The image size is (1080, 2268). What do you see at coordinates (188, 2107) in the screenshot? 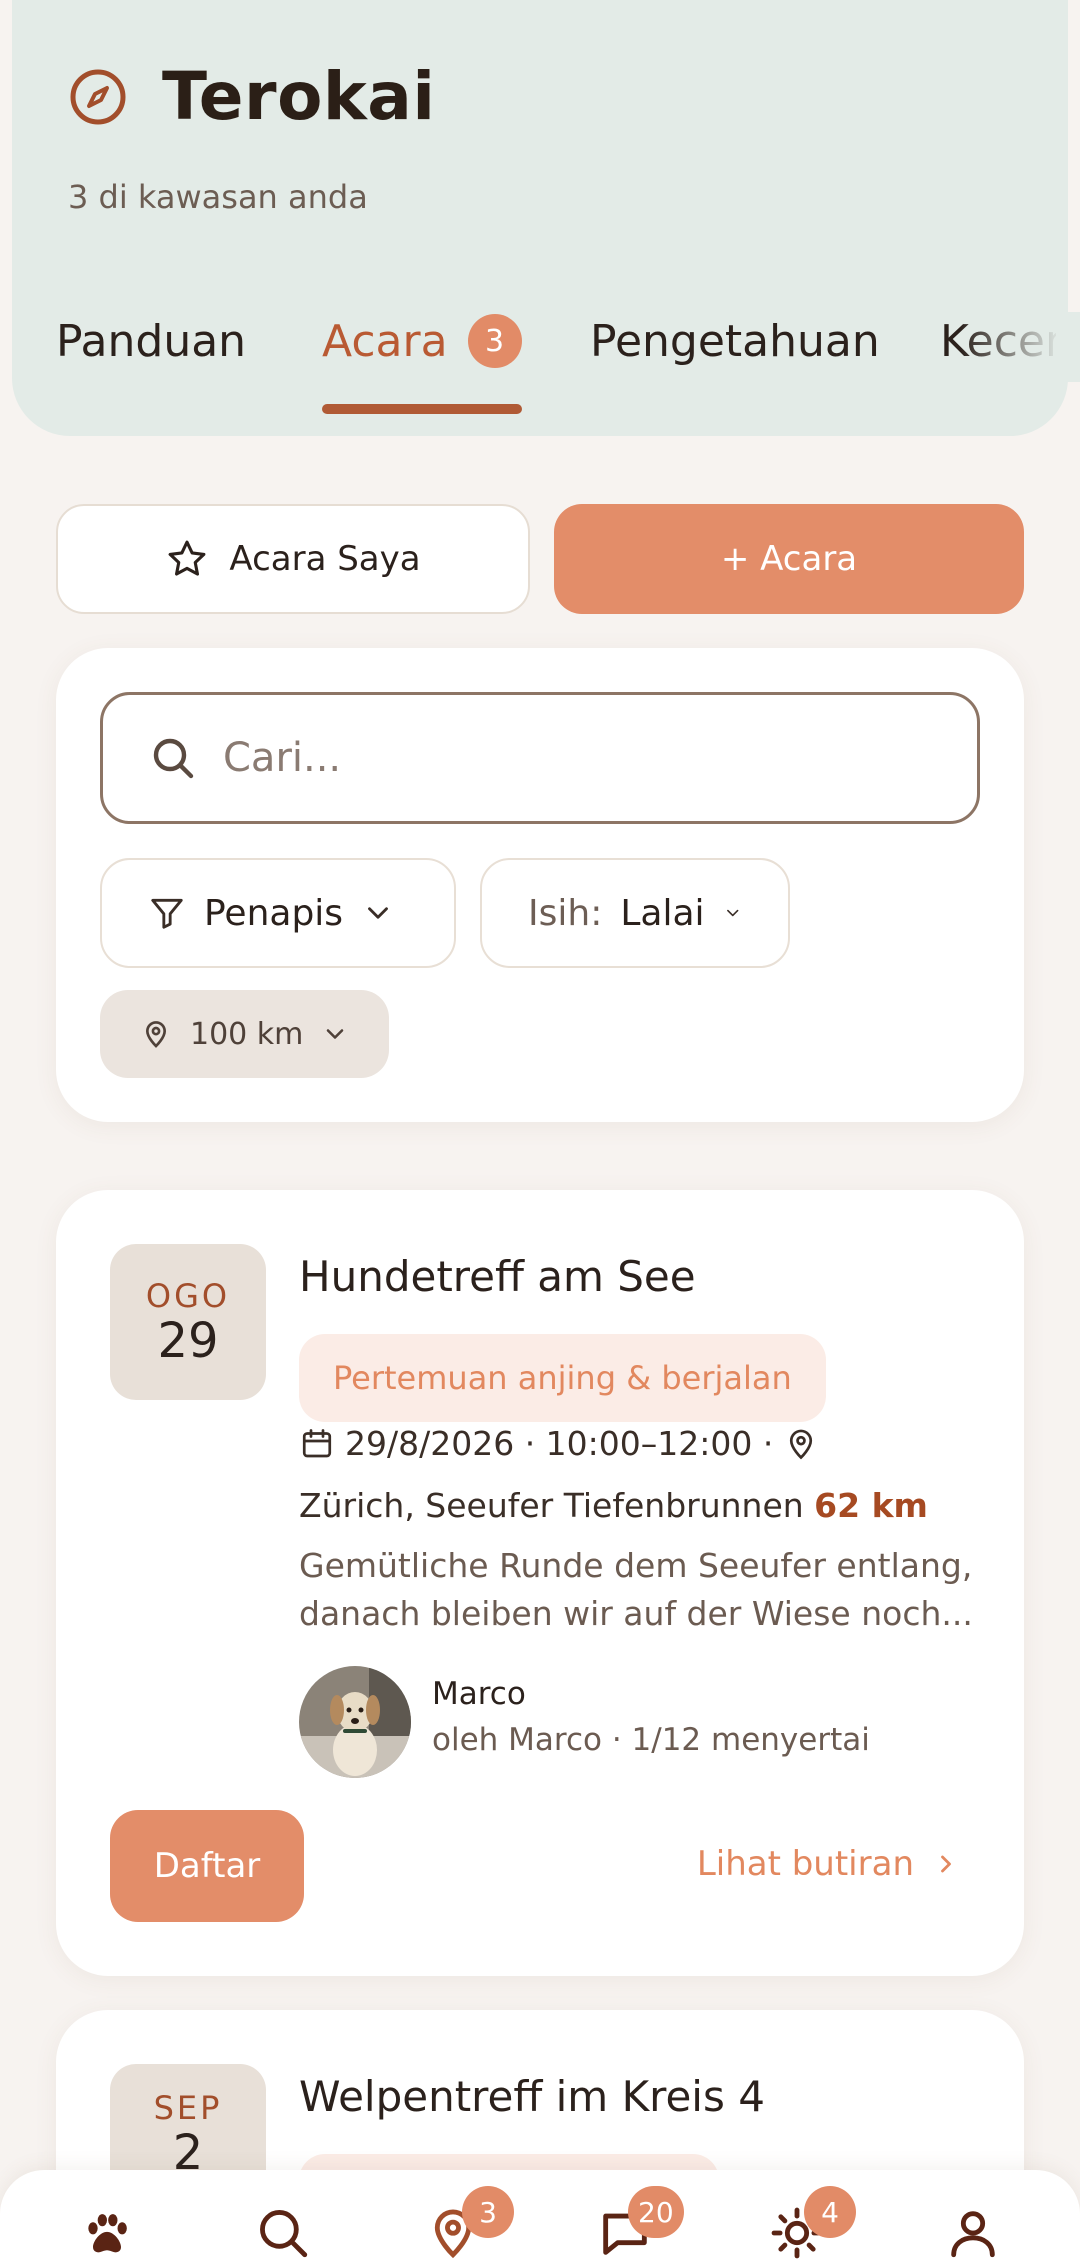
I see `event-month: SEP` at bounding box center [188, 2107].